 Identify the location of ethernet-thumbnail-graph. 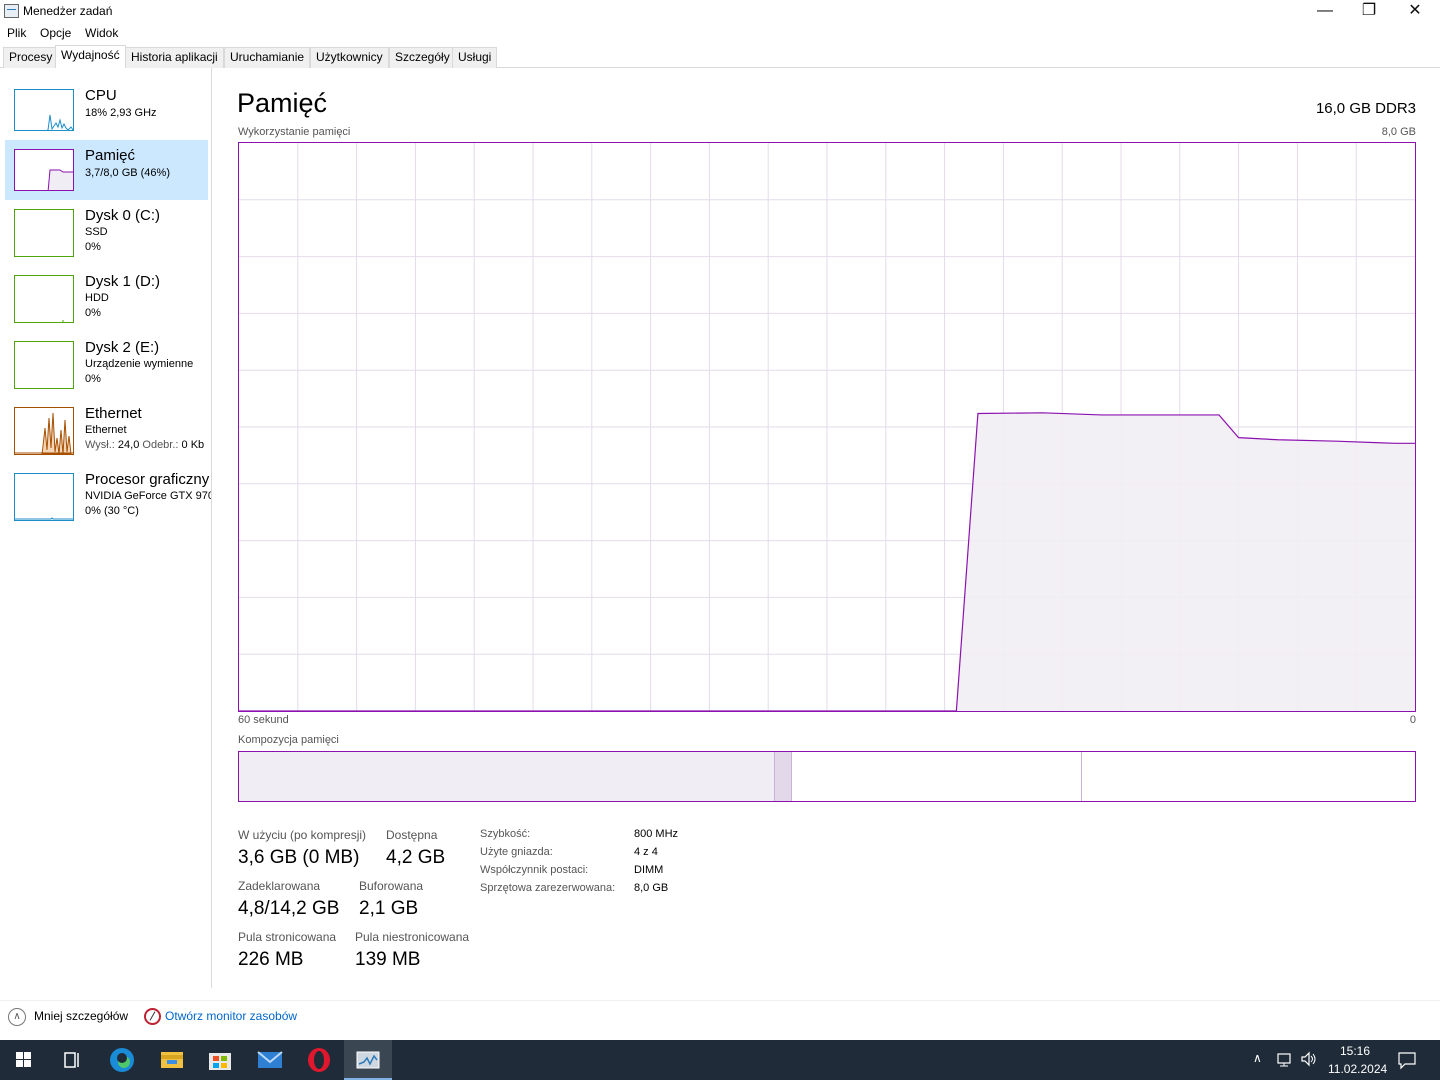
(44, 431).